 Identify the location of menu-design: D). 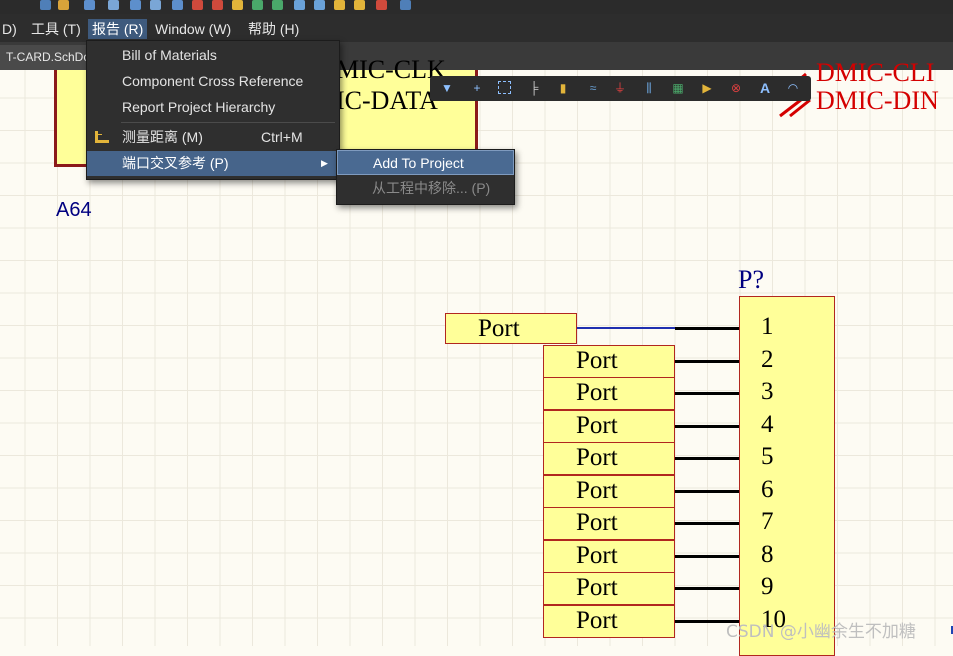
(10, 29).